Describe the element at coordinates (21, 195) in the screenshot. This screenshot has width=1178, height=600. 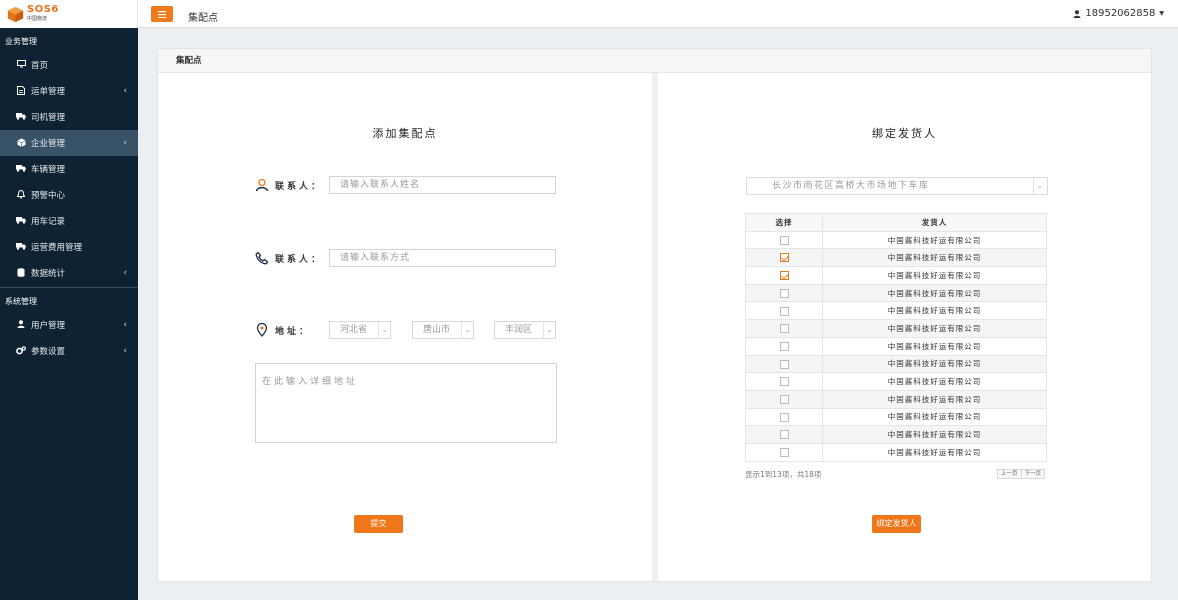
I see `bell-icon` at that location.